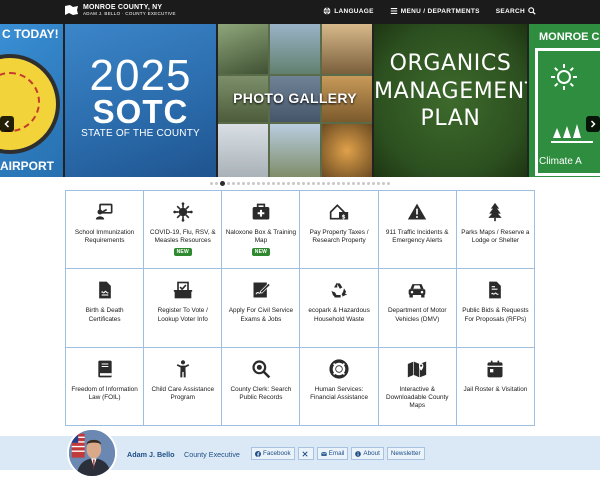 This screenshot has width=600, height=480. I want to click on envelope-icon, so click(323, 453).